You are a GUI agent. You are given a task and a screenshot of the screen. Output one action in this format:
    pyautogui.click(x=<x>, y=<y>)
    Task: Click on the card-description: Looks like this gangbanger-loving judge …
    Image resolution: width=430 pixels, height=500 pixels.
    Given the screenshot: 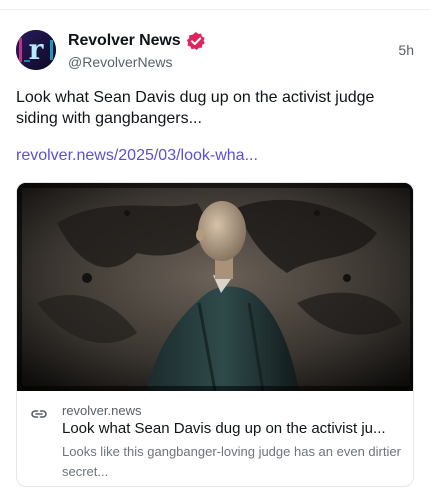 What is the action you would take?
    pyautogui.click(x=231, y=461)
    